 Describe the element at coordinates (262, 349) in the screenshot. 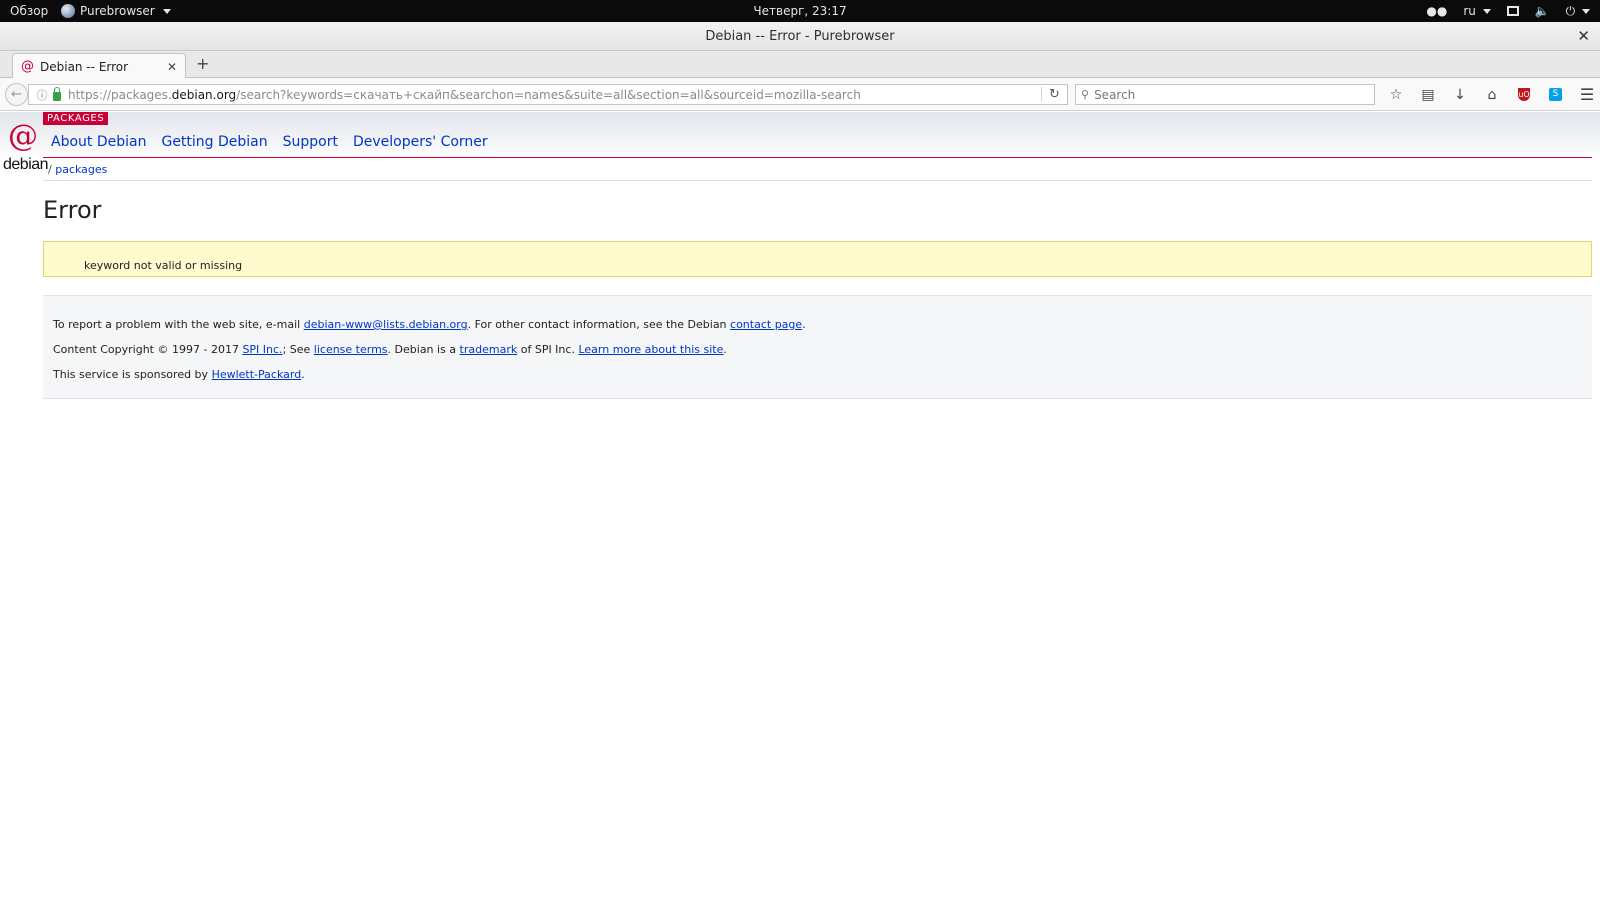

I see `footer-spi-link: SPI Inc.` at that location.